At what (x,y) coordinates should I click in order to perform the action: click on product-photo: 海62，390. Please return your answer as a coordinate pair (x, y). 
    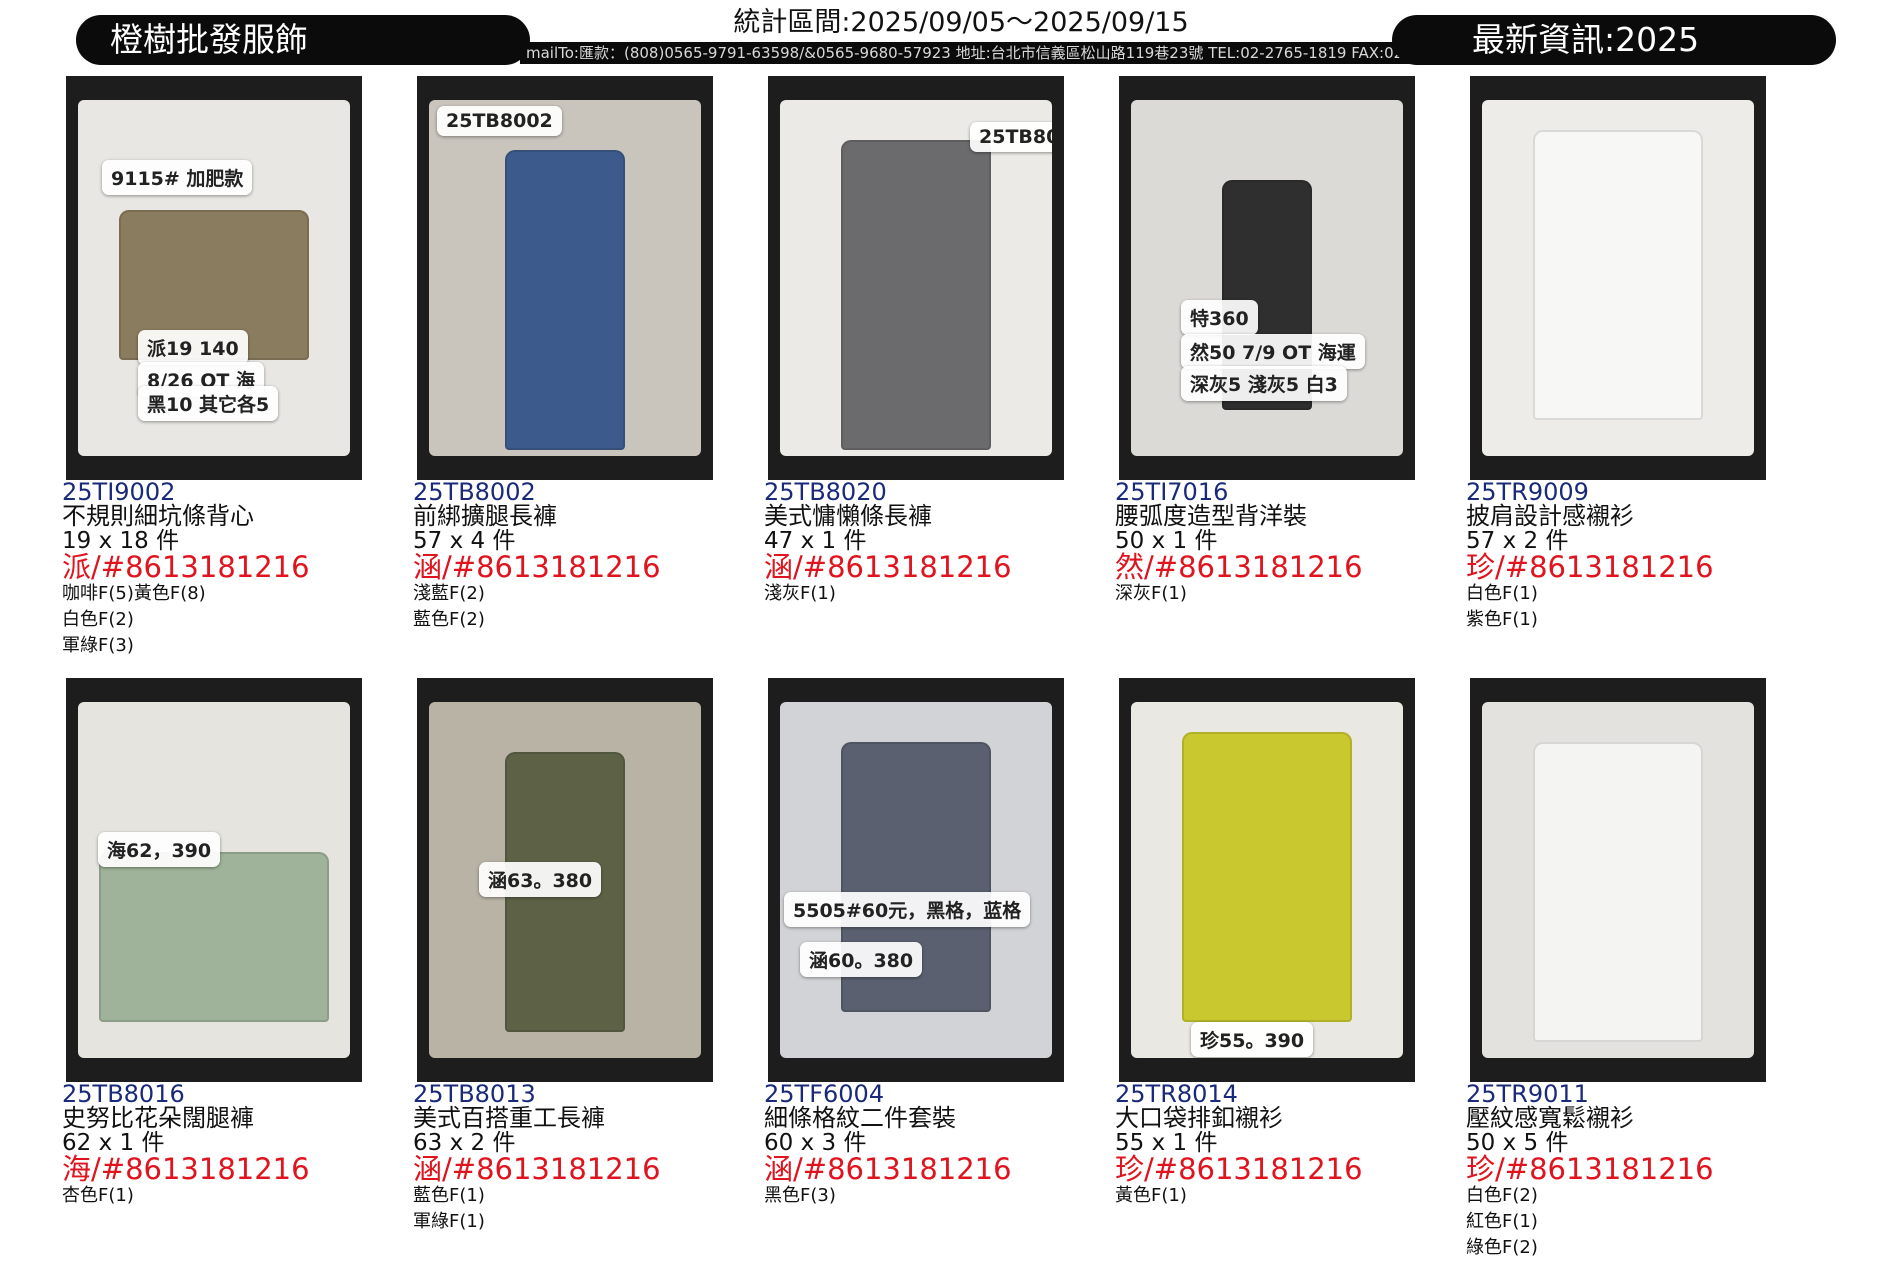
    Looking at the image, I should click on (214, 880).